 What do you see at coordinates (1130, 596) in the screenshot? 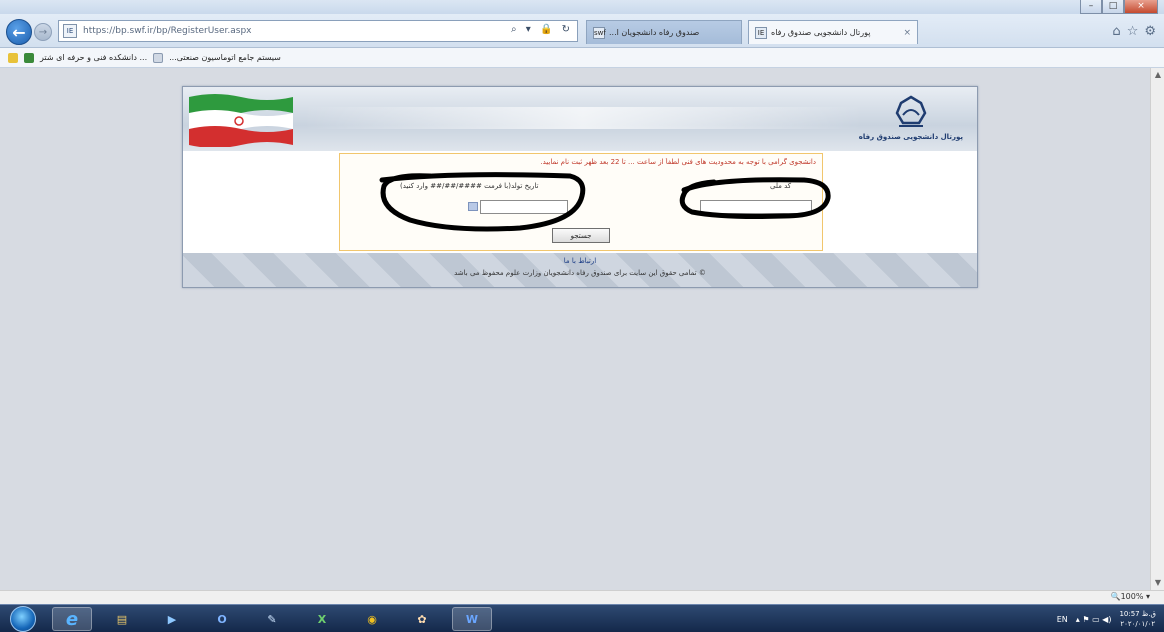
I see `zoom-level: 🔍100% ▾` at bounding box center [1130, 596].